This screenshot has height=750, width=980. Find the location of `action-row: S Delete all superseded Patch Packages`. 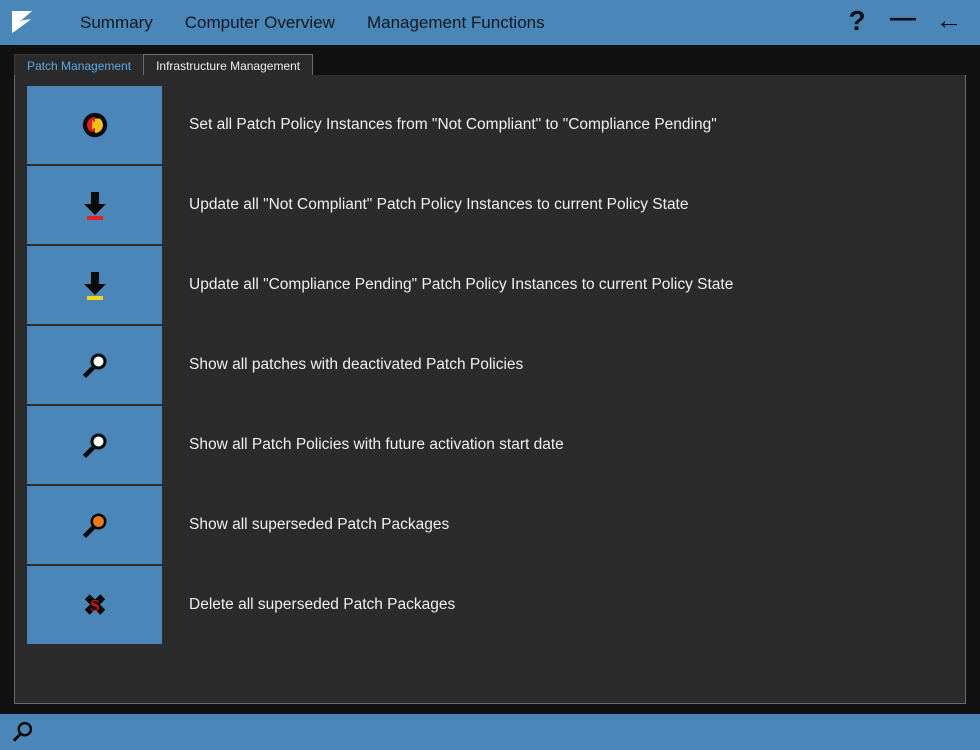

action-row: S Delete all superseded Patch Packages is located at coordinates (496, 605).